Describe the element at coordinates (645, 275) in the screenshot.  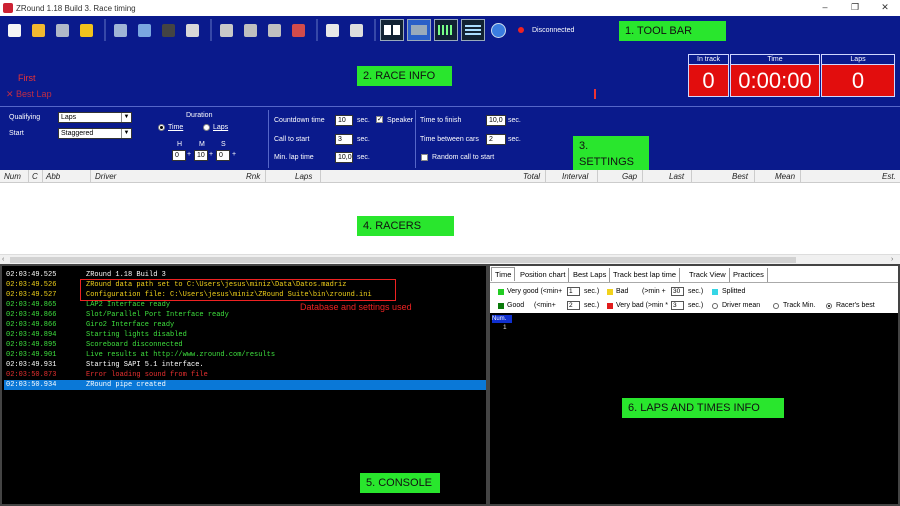
I see `tab-track-best-lap-time: Track best lap time` at that location.